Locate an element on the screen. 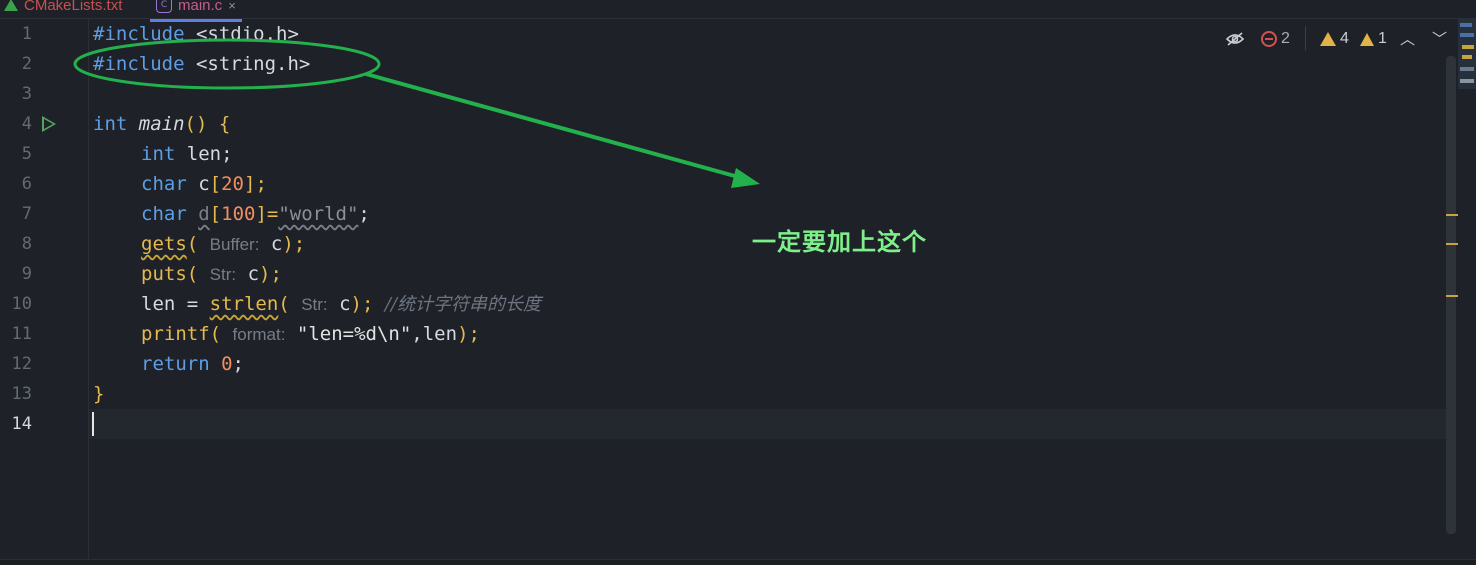  annotation-note: 一定要加上这个 is located at coordinates (839, 242).